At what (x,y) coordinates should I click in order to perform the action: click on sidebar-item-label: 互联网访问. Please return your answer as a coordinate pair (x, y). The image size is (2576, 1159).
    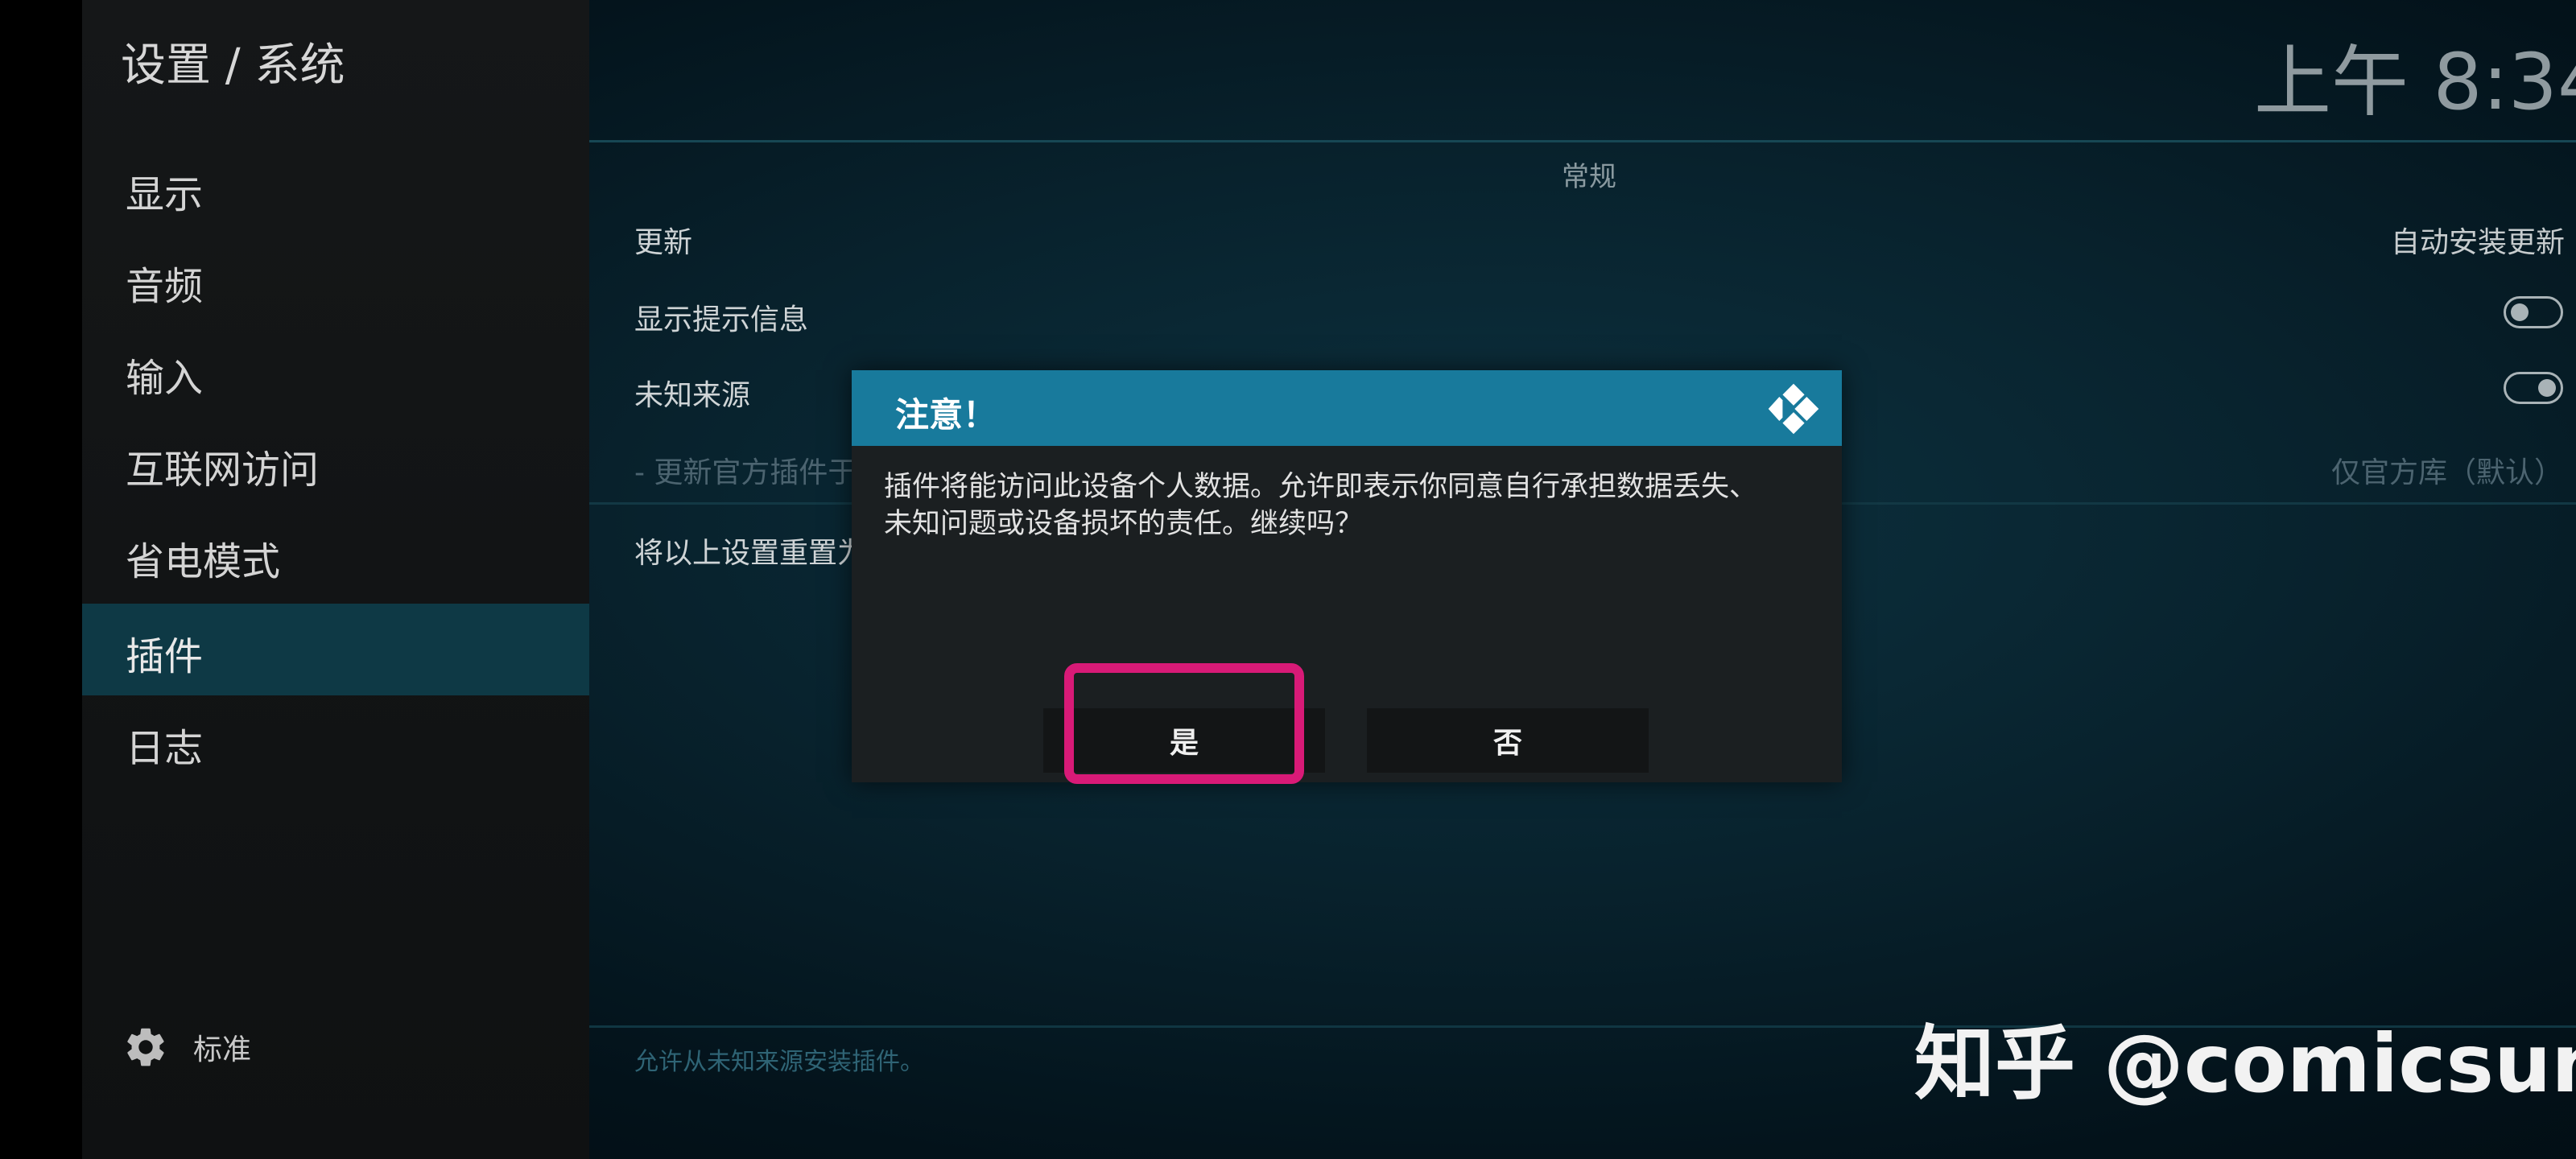
    Looking at the image, I should click on (223, 470).